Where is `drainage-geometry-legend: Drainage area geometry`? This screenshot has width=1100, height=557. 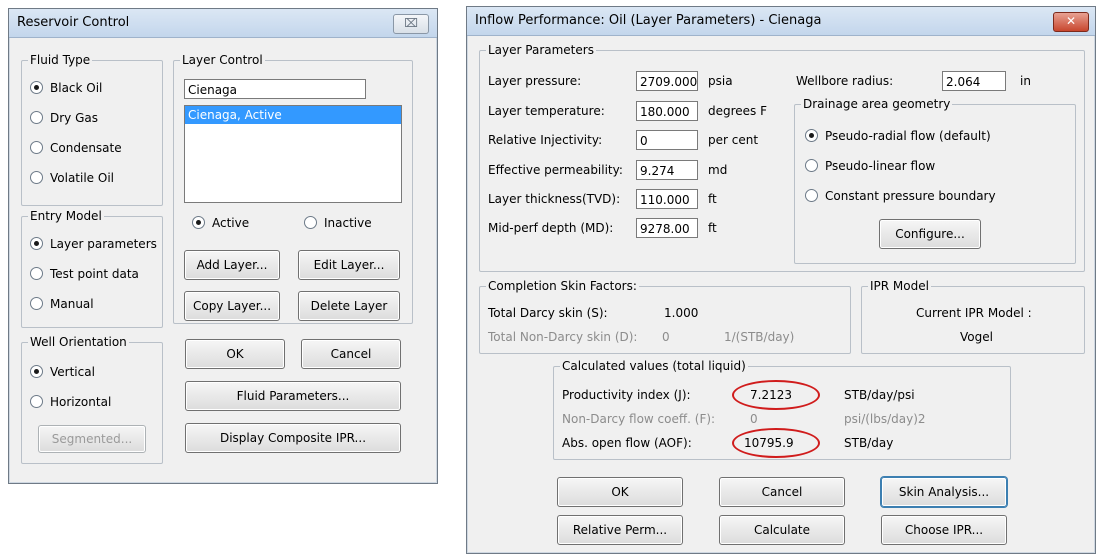 drainage-geometry-legend: Drainage area geometry is located at coordinates (877, 104).